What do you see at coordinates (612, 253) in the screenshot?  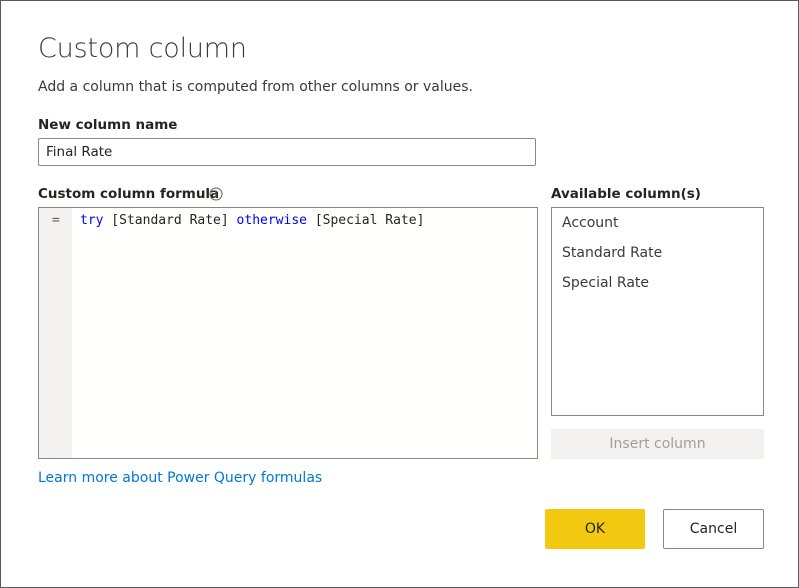 I see `column-item-standard-rate: Standard Rate` at bounding box center [612, 253].